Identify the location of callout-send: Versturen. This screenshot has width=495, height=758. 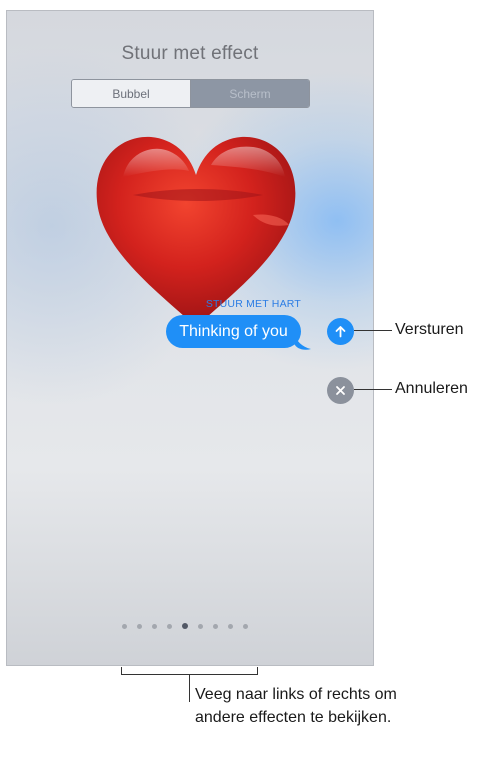
(429, 329).